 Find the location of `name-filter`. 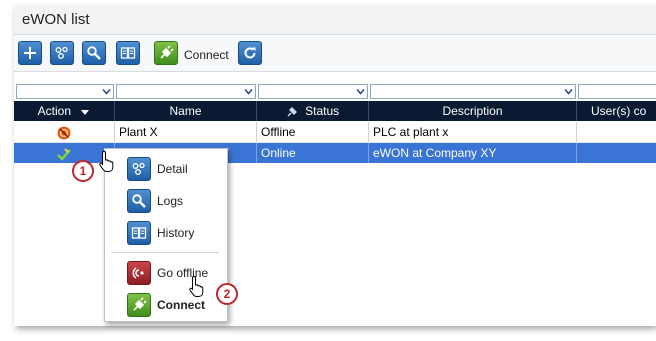

name-filter is located at coordinates (186, 91).